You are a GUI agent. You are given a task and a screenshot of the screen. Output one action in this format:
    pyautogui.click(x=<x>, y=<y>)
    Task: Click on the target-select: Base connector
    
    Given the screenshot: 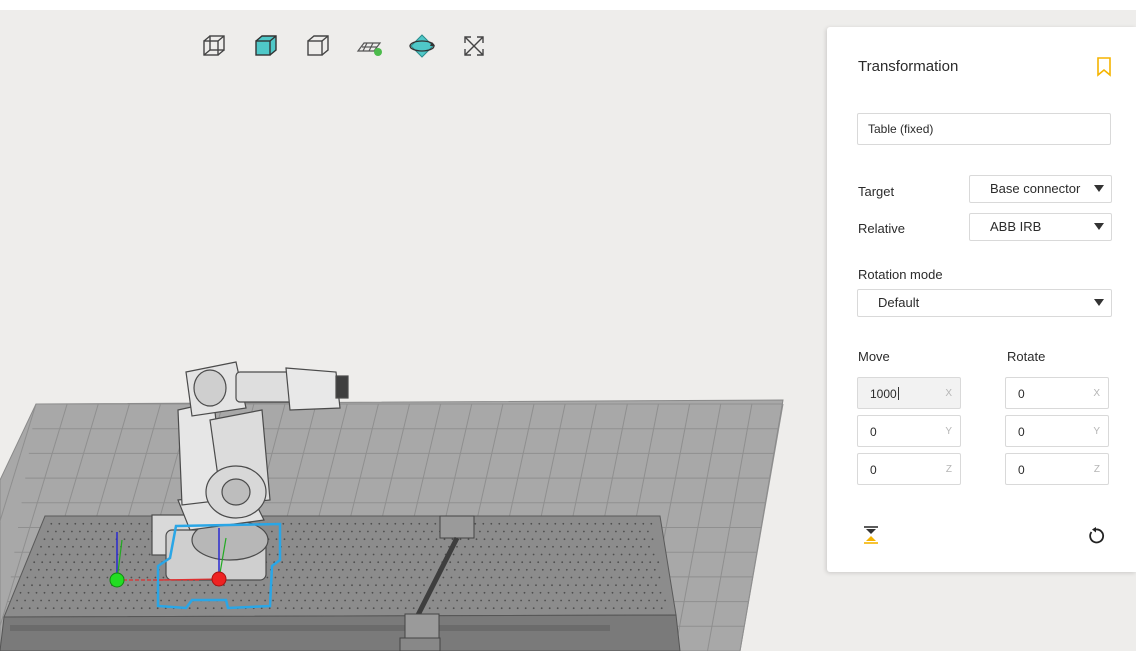 What is the action you would take?
    pyautogui.click(x=1040, y=189)
    